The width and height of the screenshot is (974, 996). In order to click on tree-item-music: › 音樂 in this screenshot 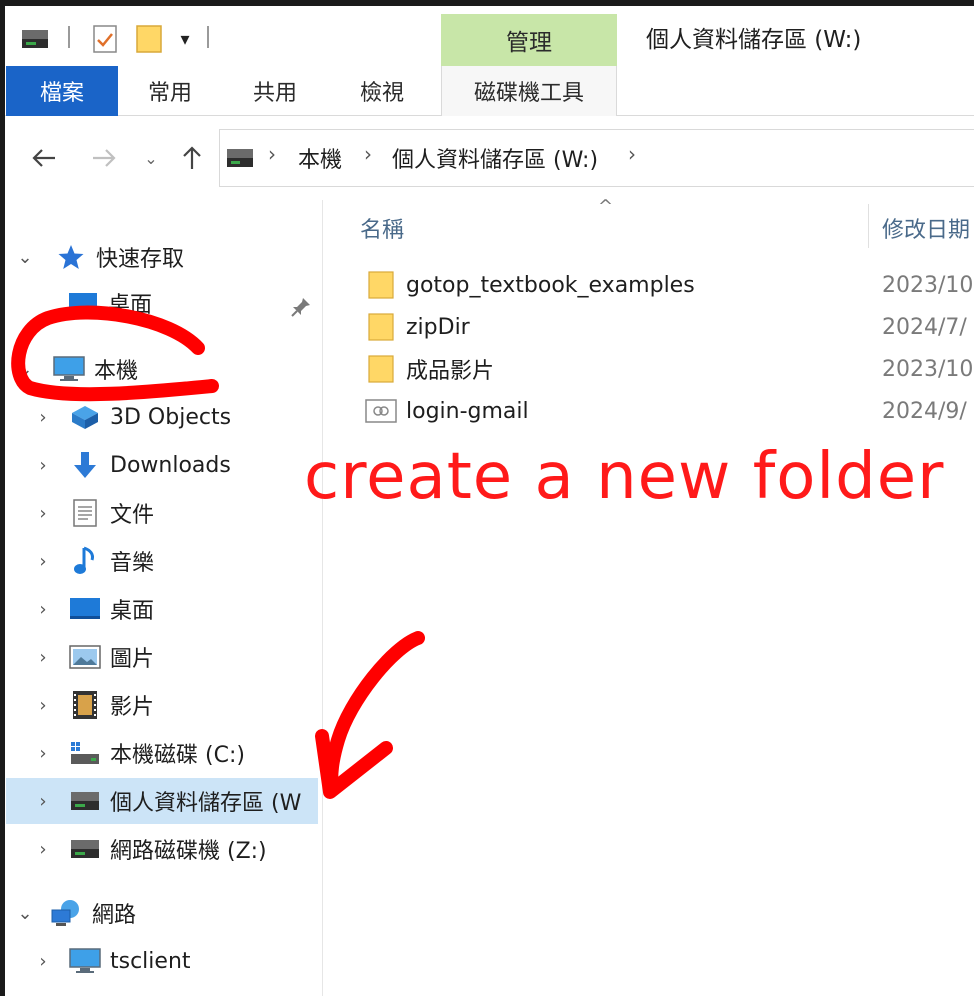, I will do `click(178, 561)`.